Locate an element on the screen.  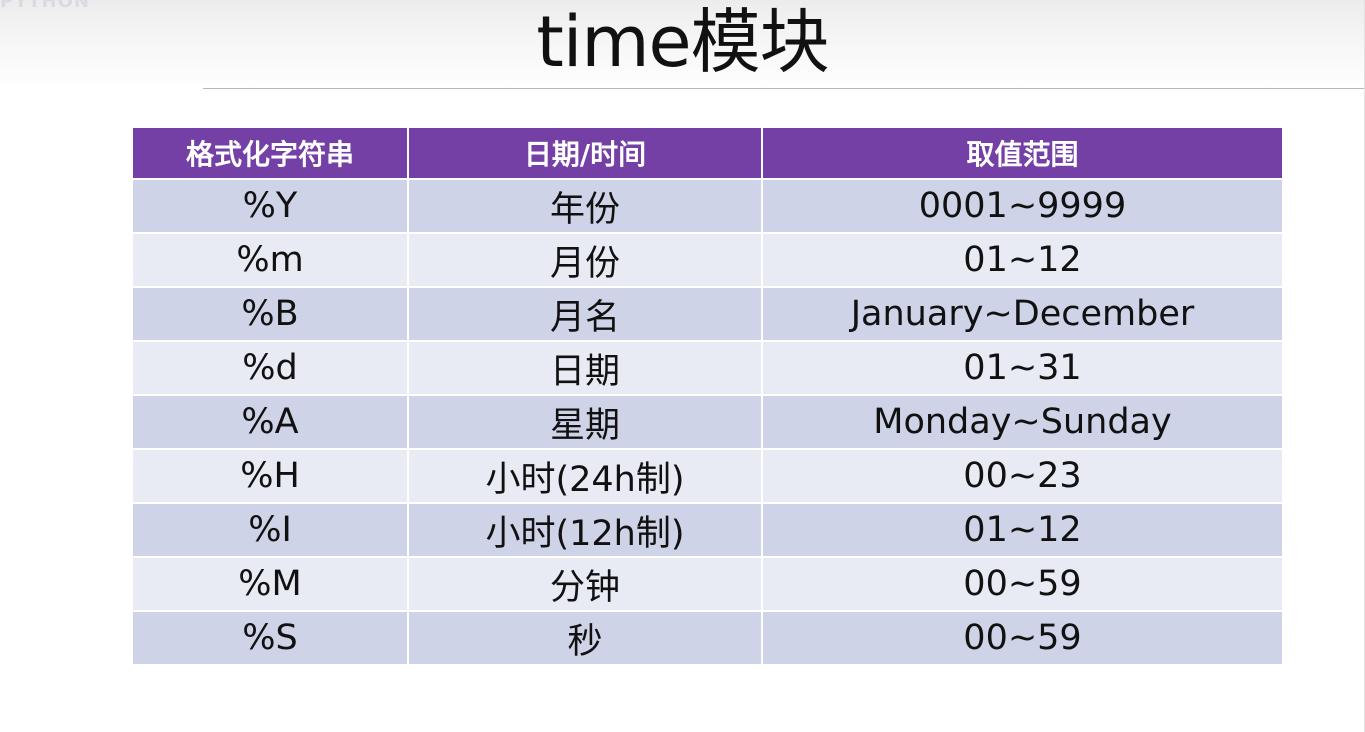
page-title: time模块 is located at coordinates (682, 42).